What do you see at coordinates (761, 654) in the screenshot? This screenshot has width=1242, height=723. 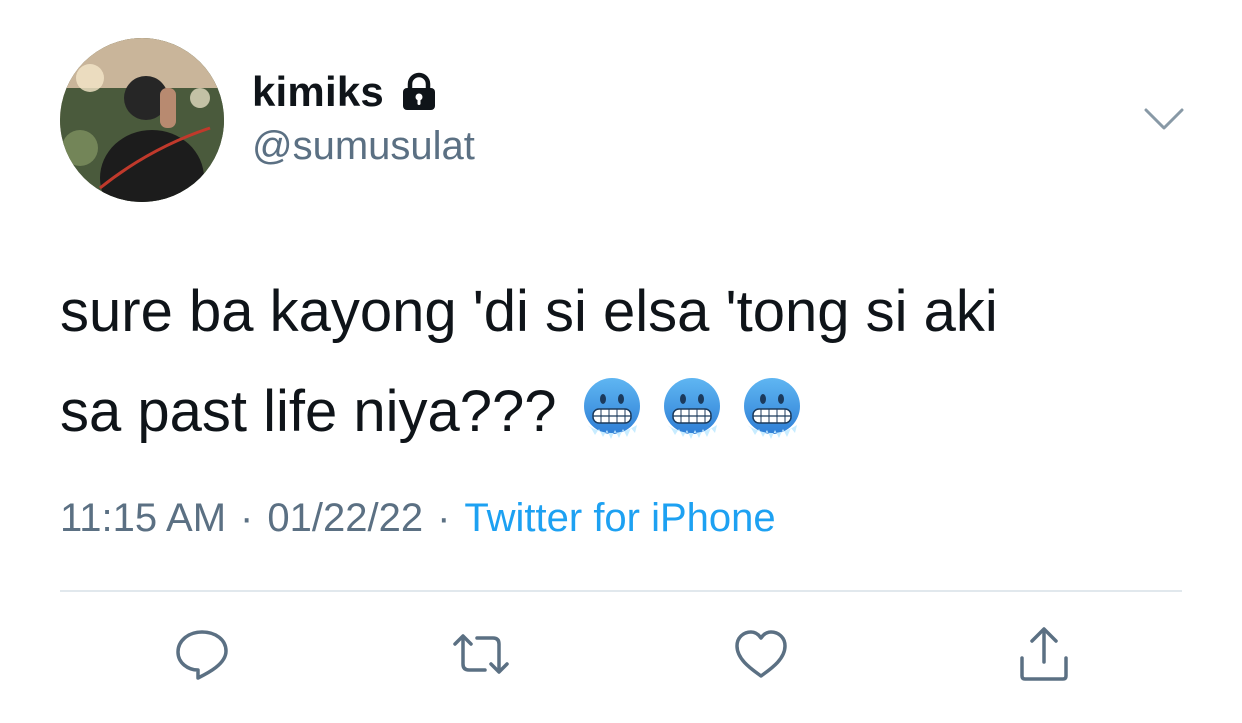 I see `like-icon` at bounding box center [761, 654].